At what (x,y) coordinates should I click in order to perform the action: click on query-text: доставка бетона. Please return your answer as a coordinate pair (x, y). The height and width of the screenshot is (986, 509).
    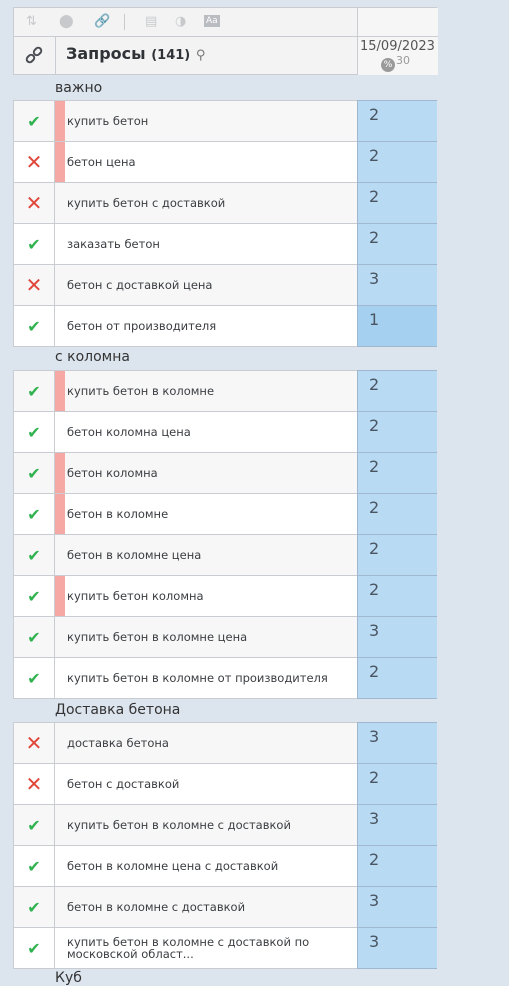
    Looking at the image, I should click on (212, 743).